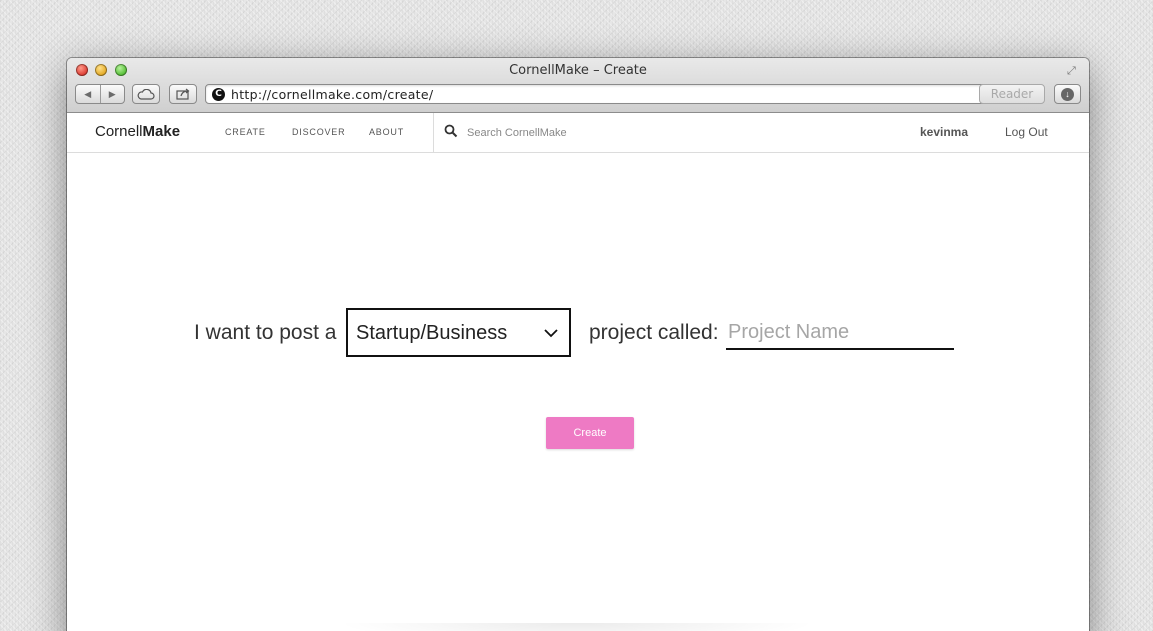  What do you see at coordinates (265, 332) in the screenshot?
I see `post-prompt-text: I want to post a` at bounding box center [265, 332].